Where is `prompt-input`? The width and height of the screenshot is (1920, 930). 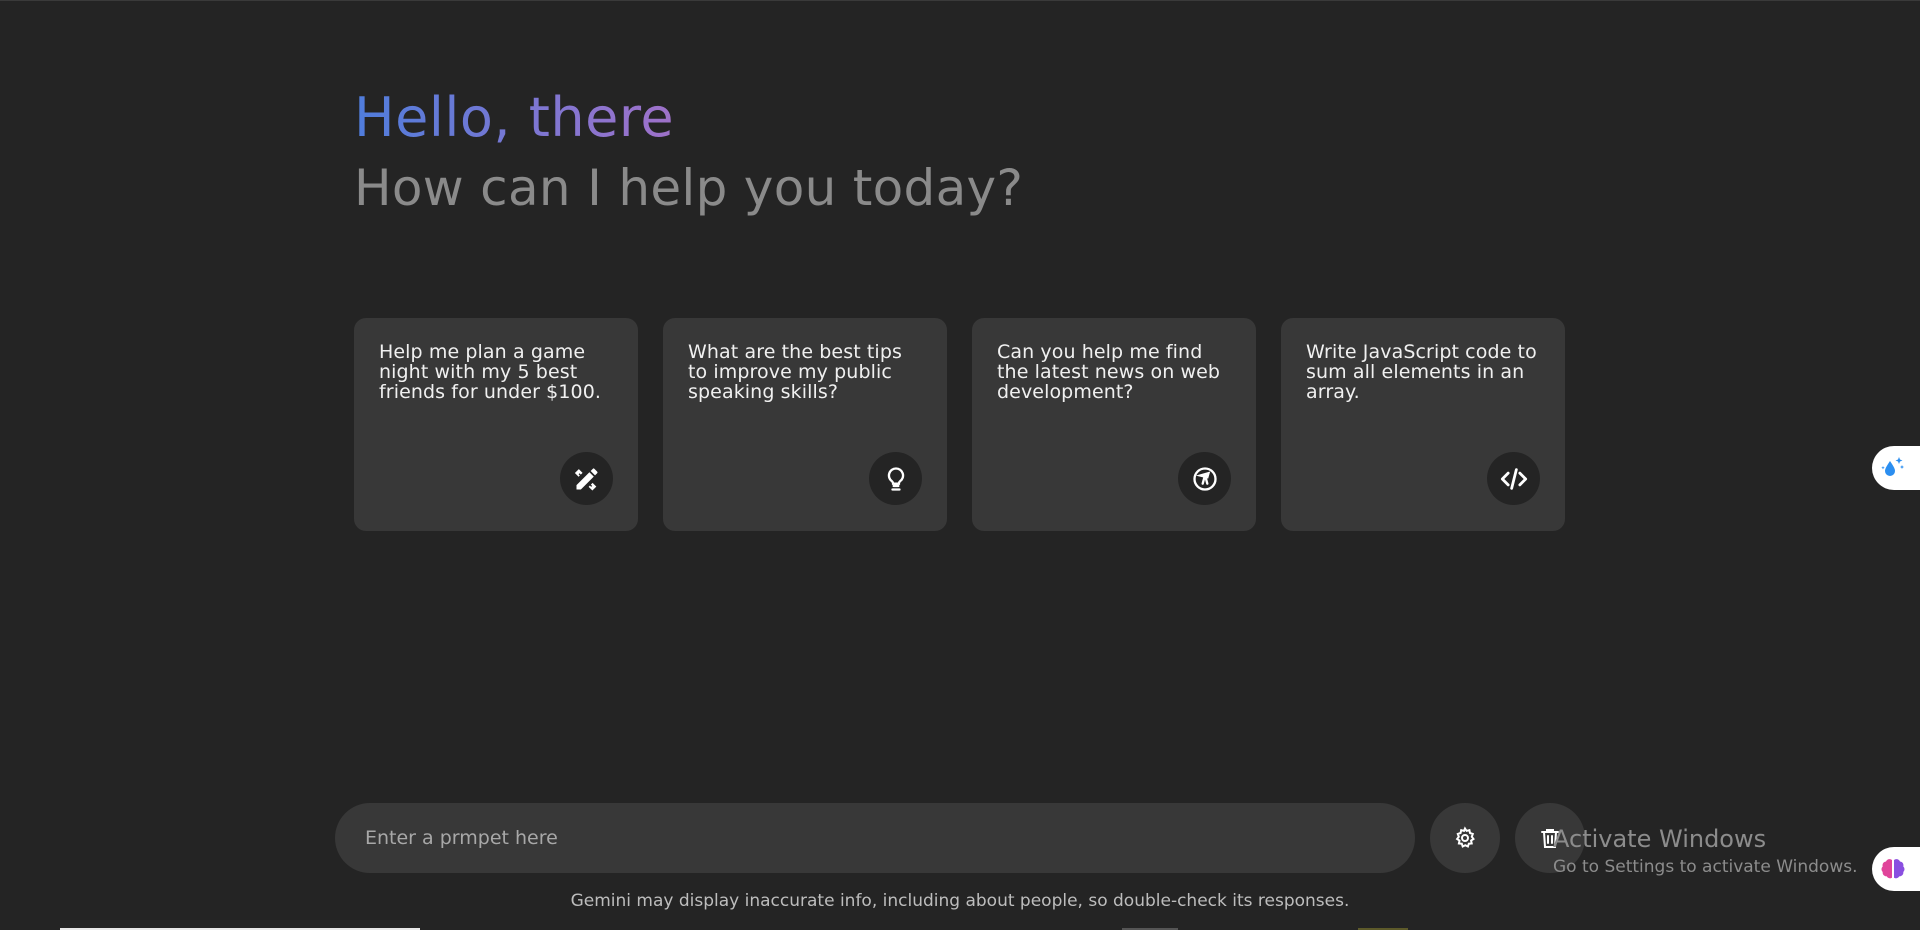
prompt-input is located at coordinates (875, 838).